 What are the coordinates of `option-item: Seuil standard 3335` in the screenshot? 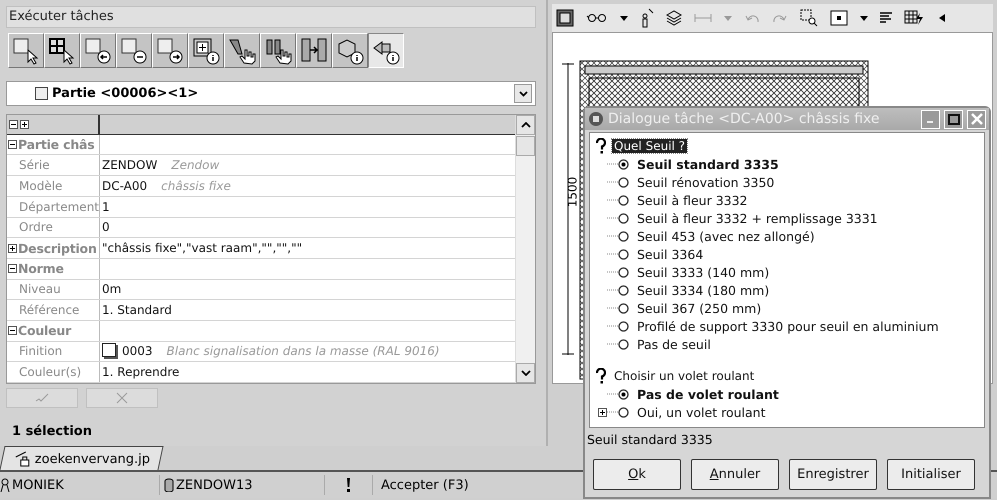 It's located at (698, 164).